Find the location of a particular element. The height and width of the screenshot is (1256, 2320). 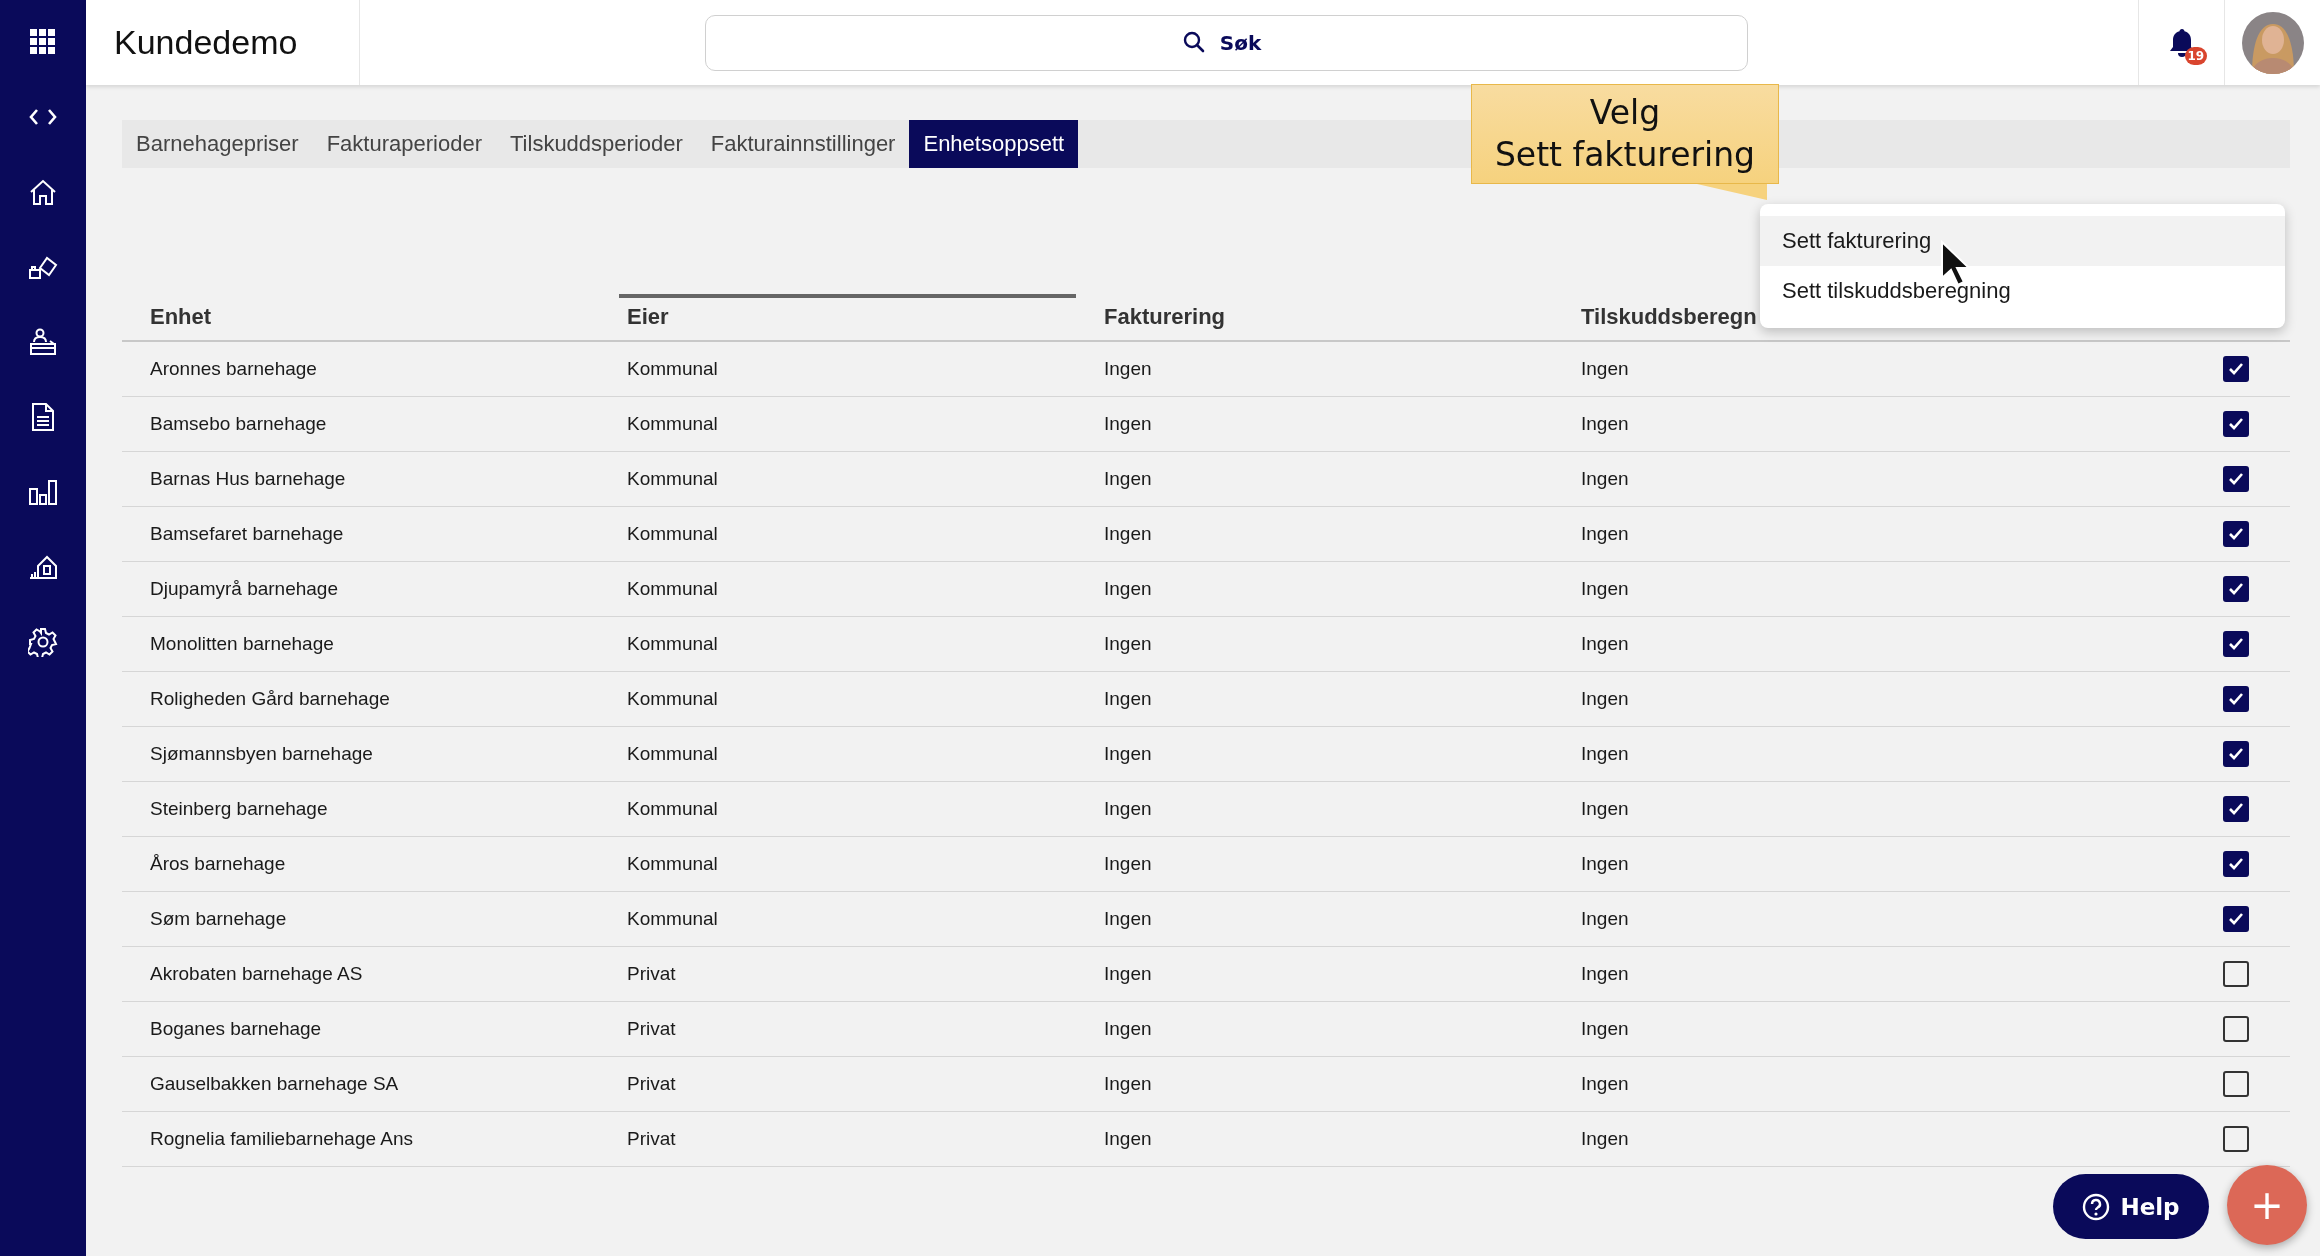

table-cell-text: Barnas Hus barnehage is located at coordinates (248, 479).